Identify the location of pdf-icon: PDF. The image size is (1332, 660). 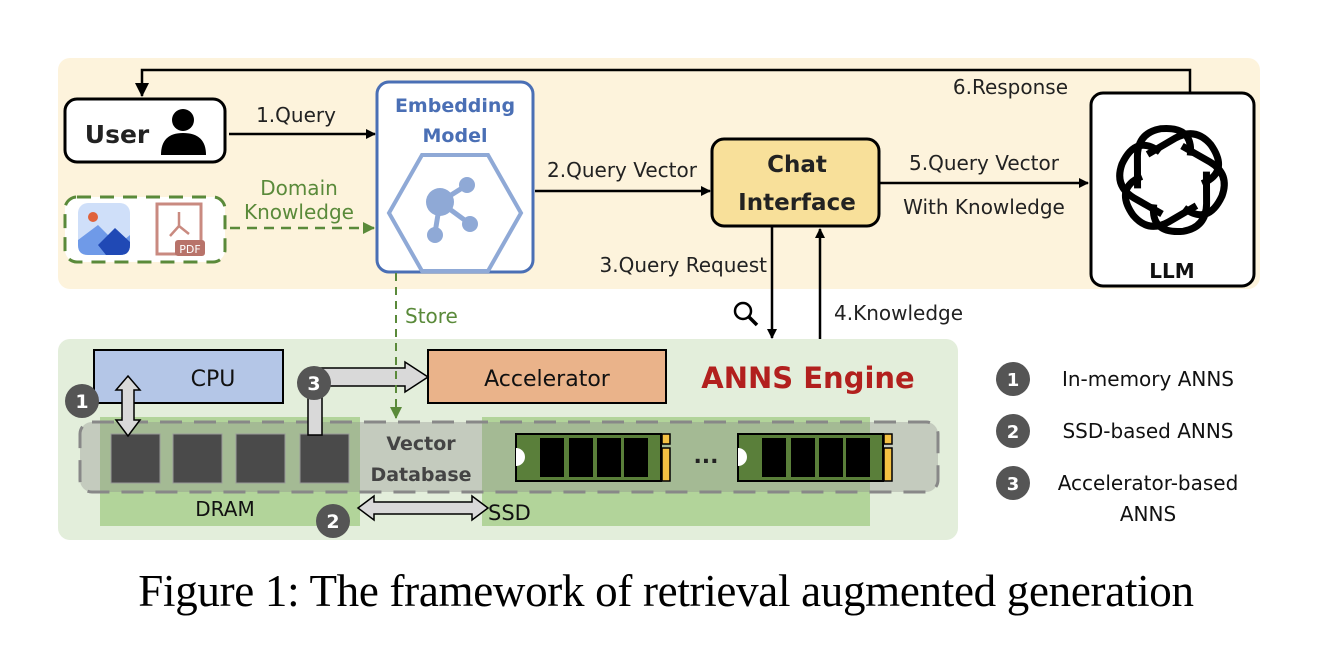
(180, 229).